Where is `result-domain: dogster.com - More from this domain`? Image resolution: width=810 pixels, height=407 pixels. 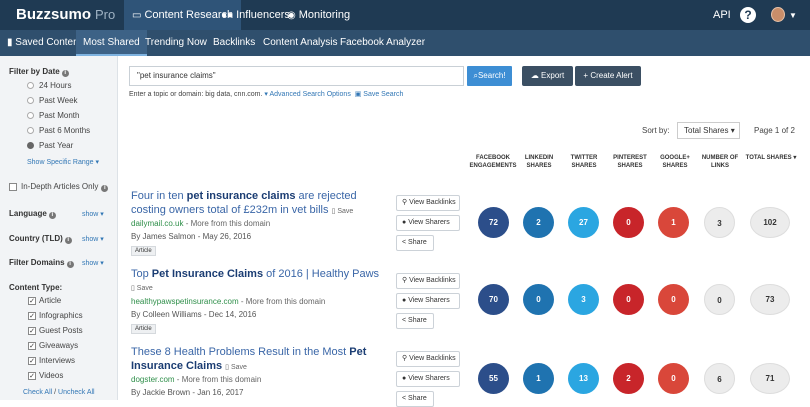
result-domain: dogster.com - More from this domain is located at coordinates (196, 379).